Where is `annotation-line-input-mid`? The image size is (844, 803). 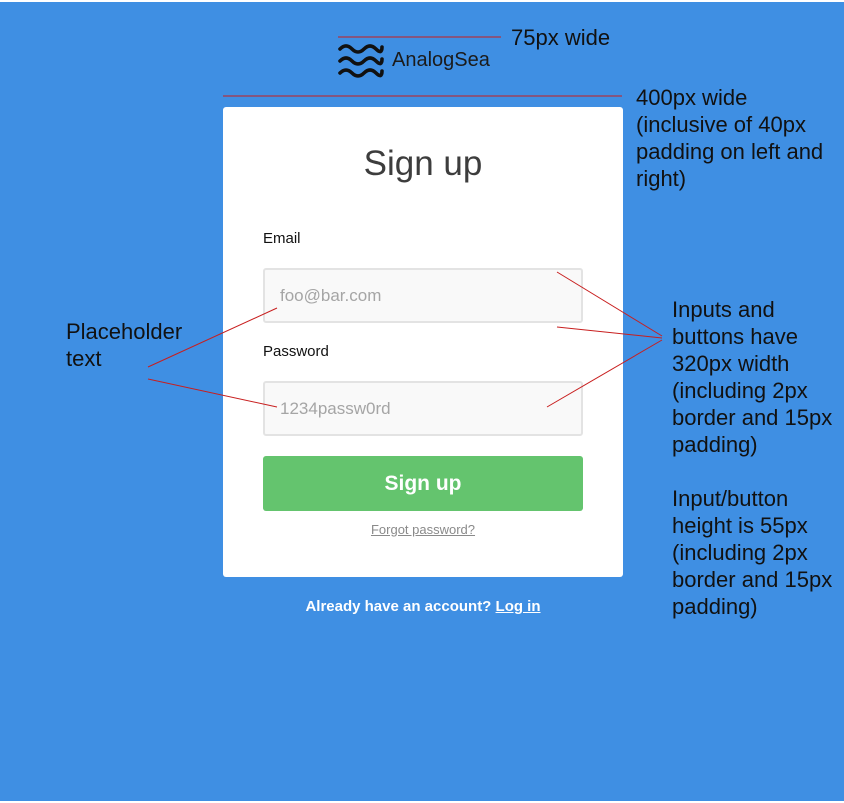
annotation-line-input-mid is located at coordinates (609, 332).